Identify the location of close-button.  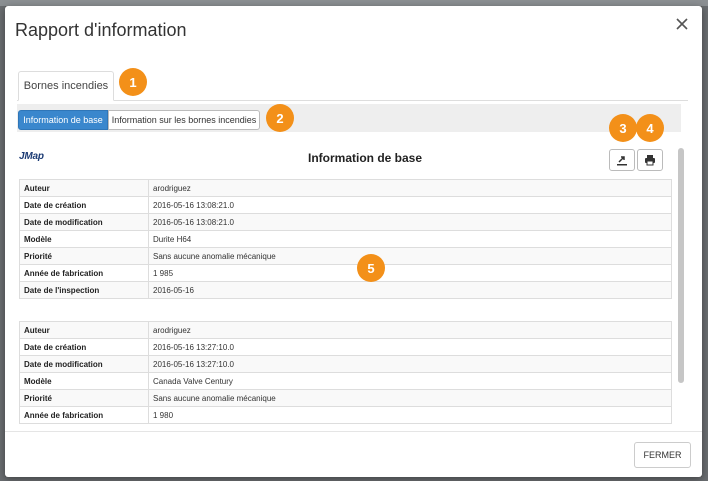
(682, 24).